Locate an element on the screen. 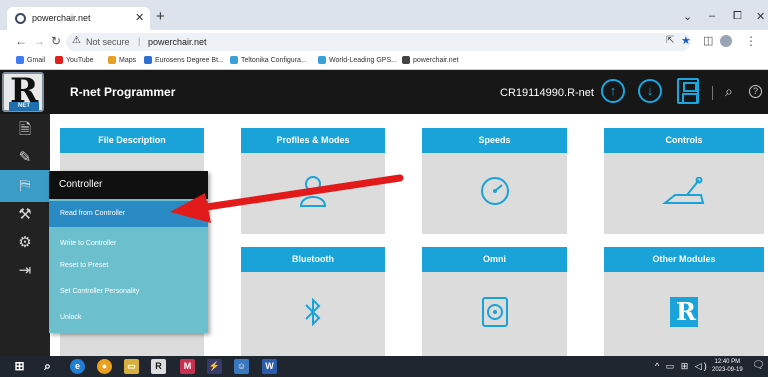 The height and width of the screenshot is (377, 768). system-tray: ^ ▭ ⊞ ◁) is located at coordinates (682, 366).